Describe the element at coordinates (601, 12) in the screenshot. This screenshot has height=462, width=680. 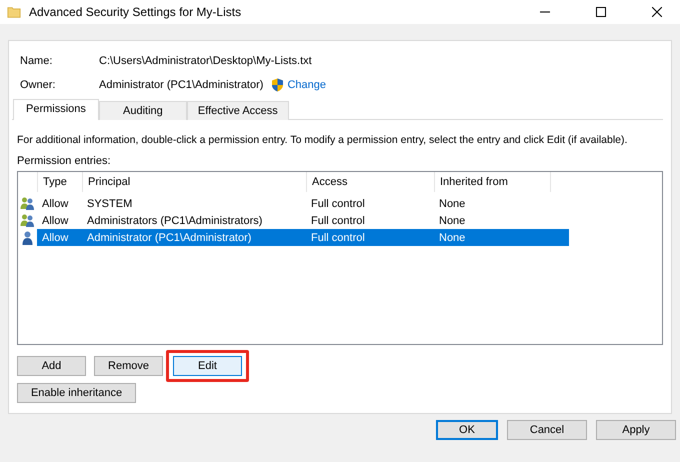
I see `maximize-icon` at that location.